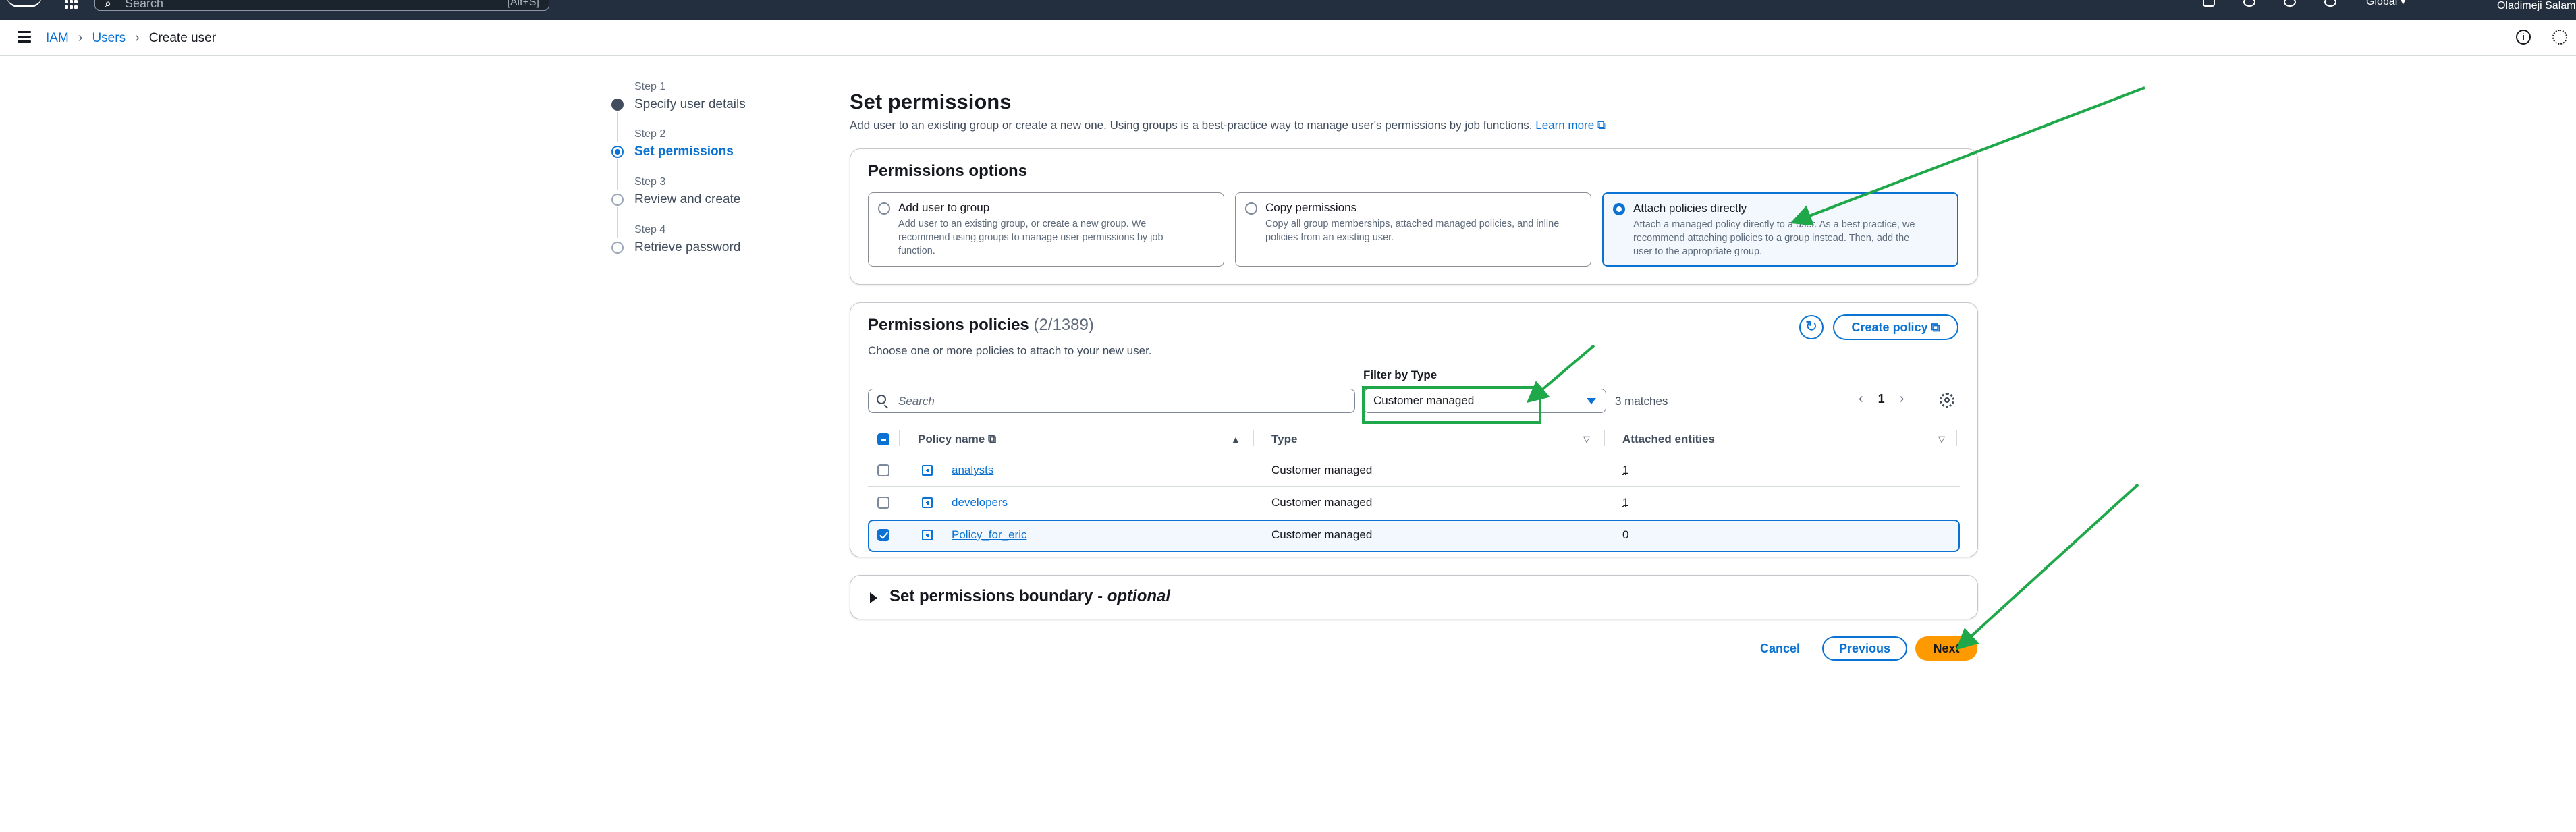 This screenshot has height=832, width=2576. Describe the element at coordinates (916, 401) in the screenshot. I see `policy-search-placeholder: Search` at that location.